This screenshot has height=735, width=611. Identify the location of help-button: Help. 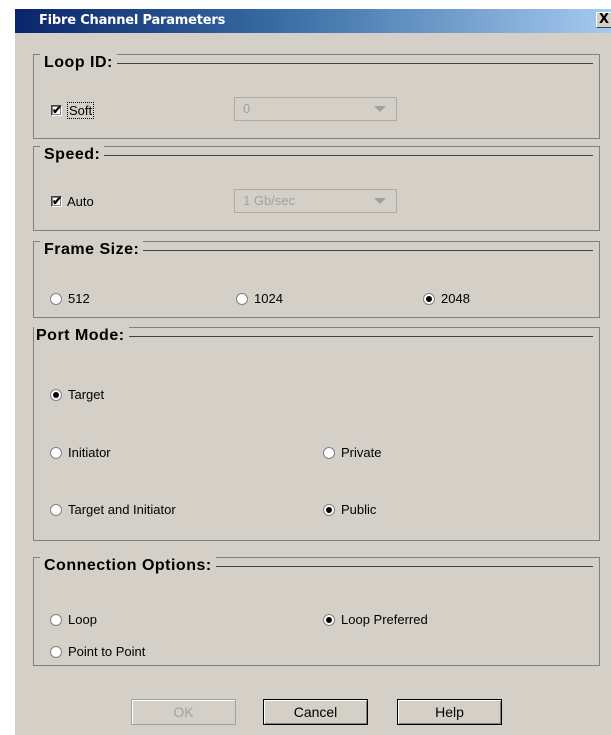
(449, 712).